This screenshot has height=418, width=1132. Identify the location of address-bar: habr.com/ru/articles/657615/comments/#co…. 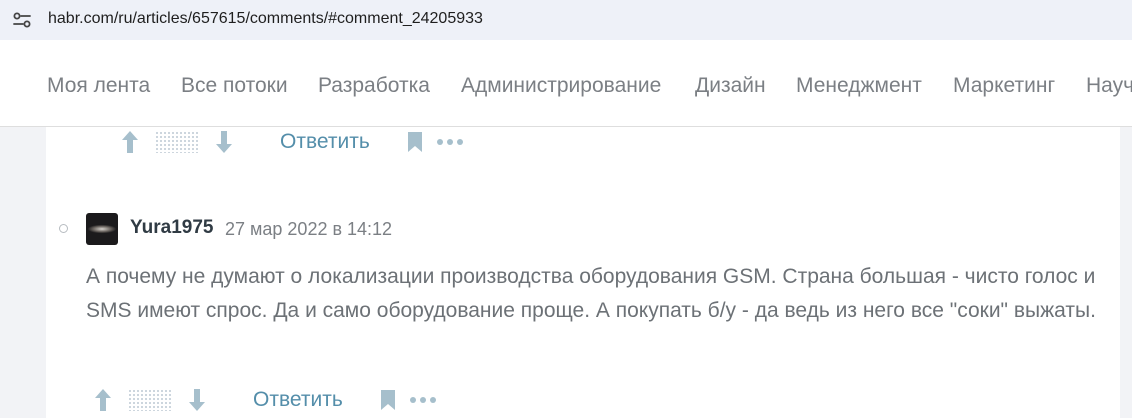
(566, 20).